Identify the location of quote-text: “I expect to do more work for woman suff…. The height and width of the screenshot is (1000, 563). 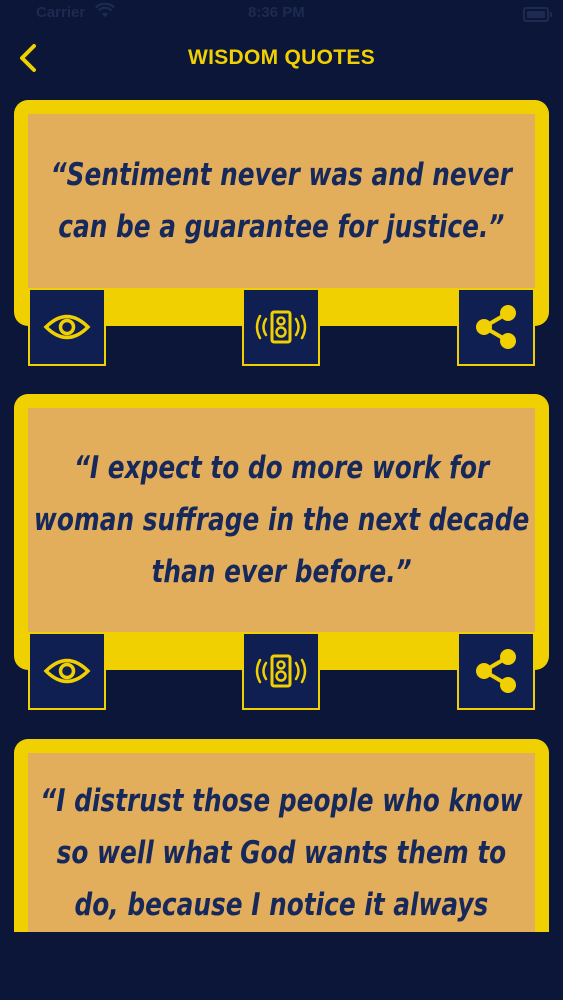
(281, 520).